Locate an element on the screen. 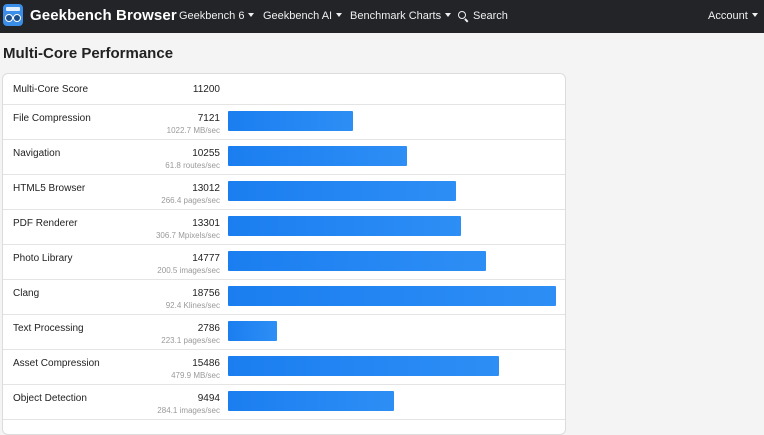 The width and height of the screenshot is (764, 435). page-title: Multi-Core Performance is located at coordinates (88, 53).